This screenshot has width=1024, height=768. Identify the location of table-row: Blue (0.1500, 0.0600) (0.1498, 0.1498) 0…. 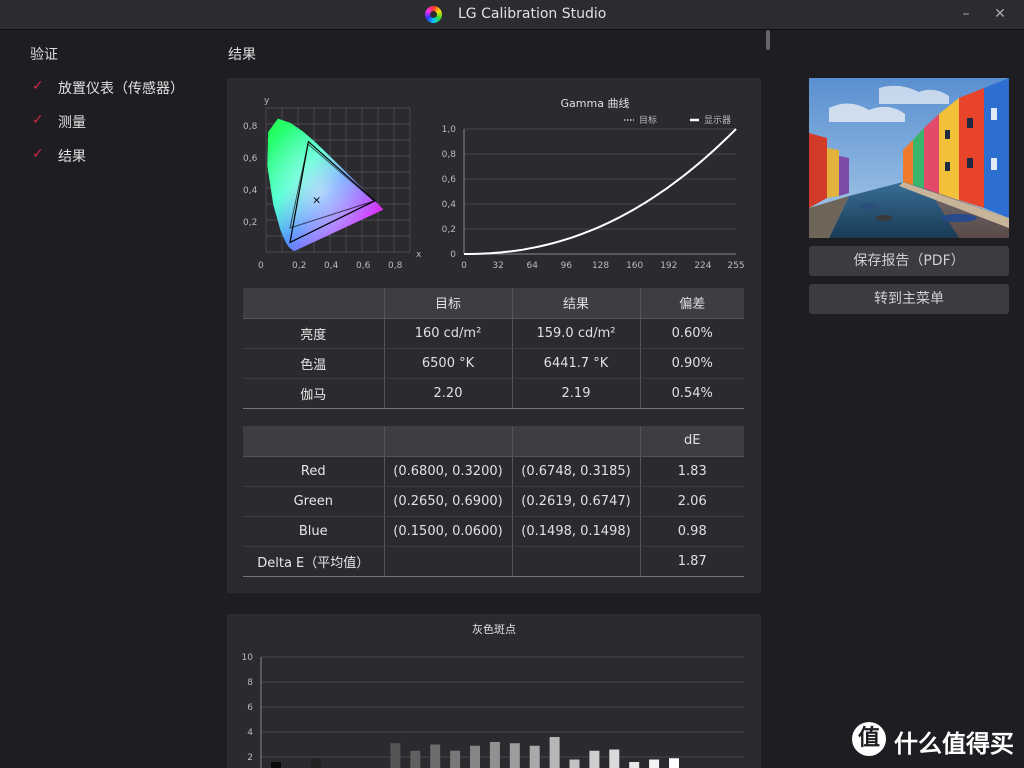
(493, 531).